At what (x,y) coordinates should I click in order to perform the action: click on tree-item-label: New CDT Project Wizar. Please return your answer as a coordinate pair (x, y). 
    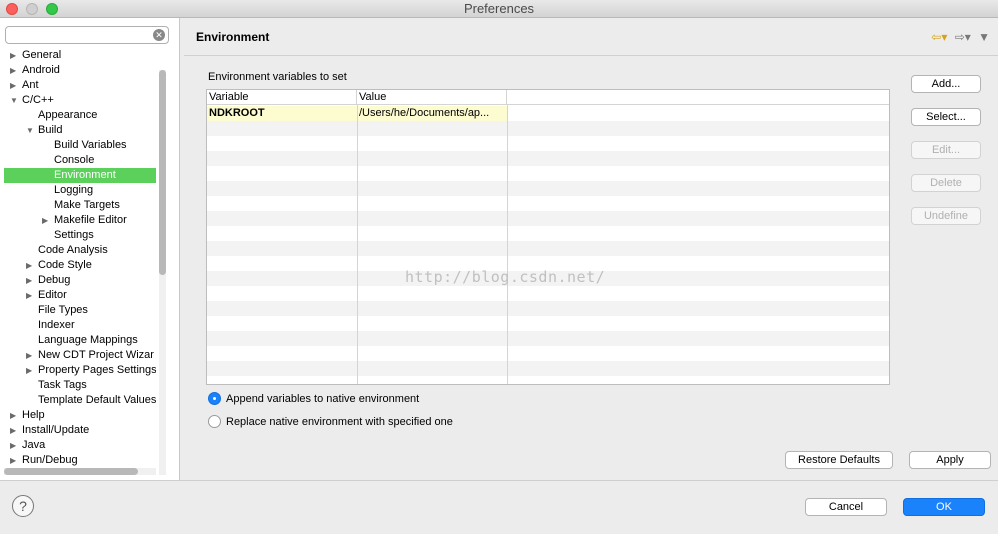
    Looking at the image, I should click on (96, 355).